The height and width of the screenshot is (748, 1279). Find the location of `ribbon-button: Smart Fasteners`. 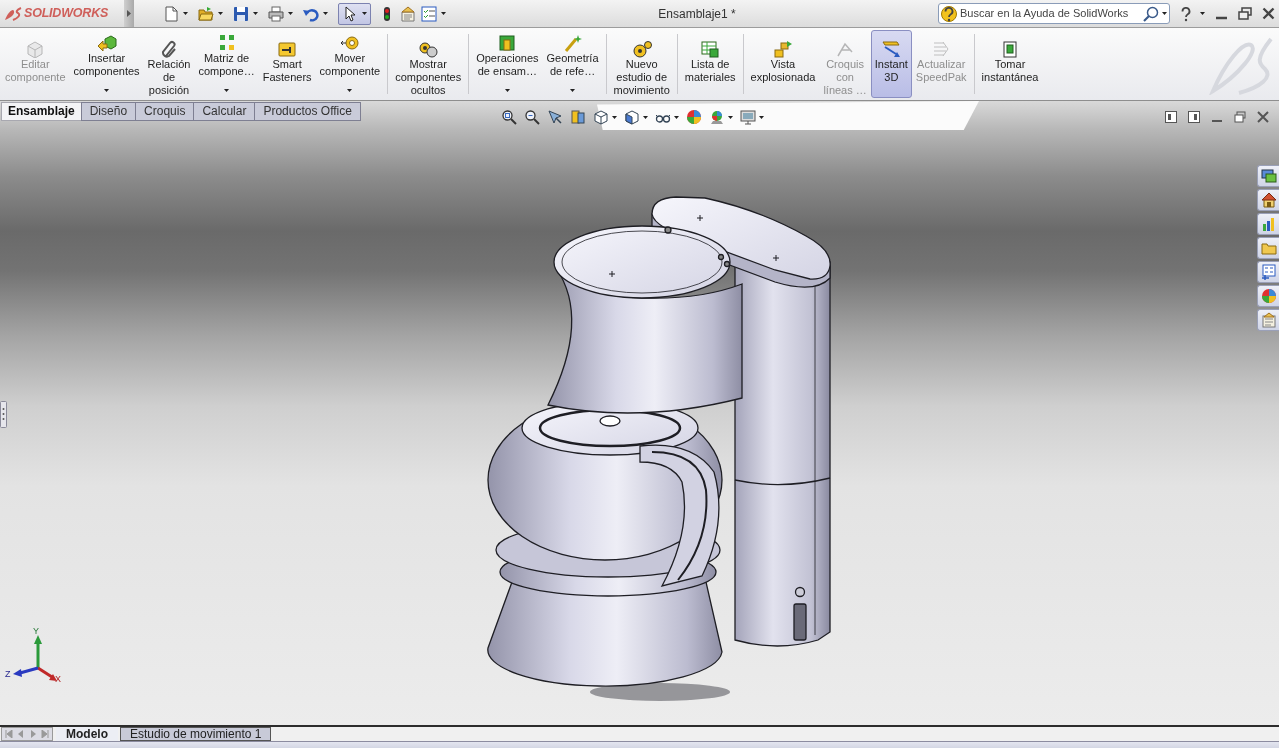

ribbon-button: Smart Fasteners is located at coordinates (287, 64).